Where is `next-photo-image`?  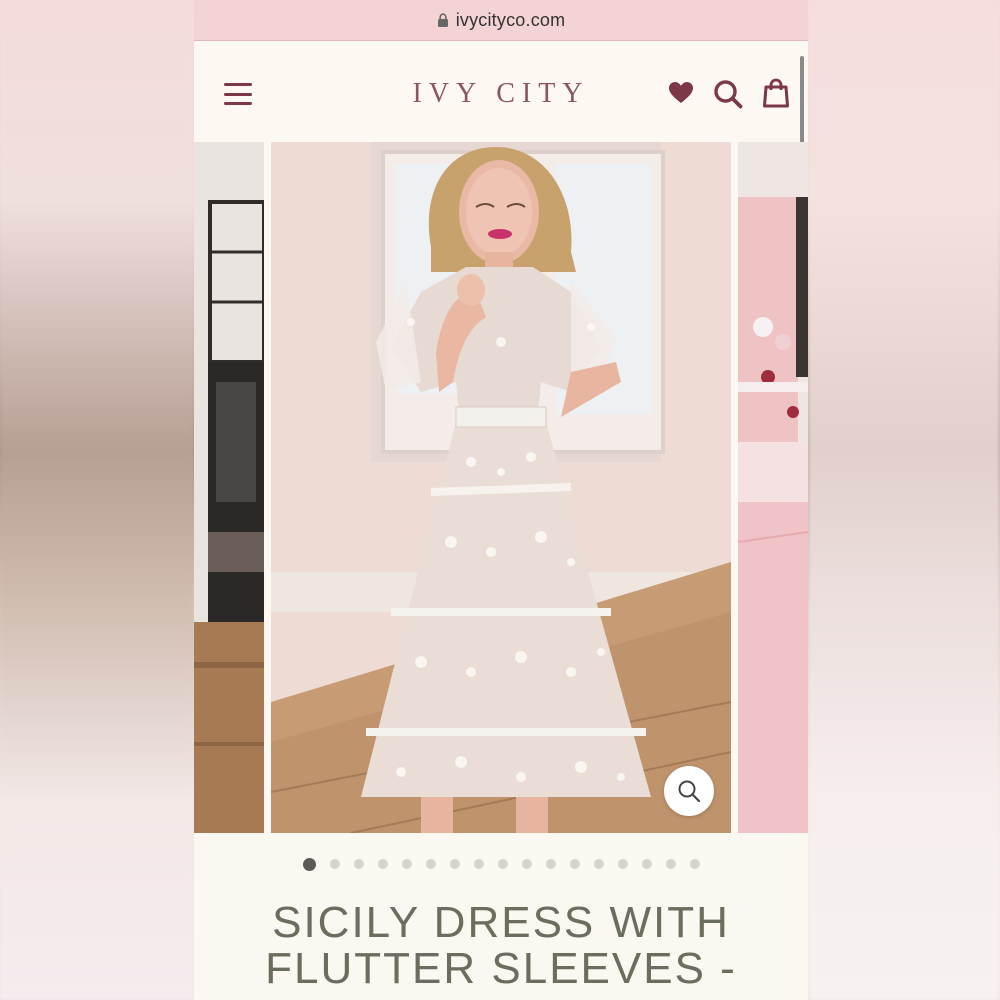
next-photo-image is located at coordinates (773, 487).